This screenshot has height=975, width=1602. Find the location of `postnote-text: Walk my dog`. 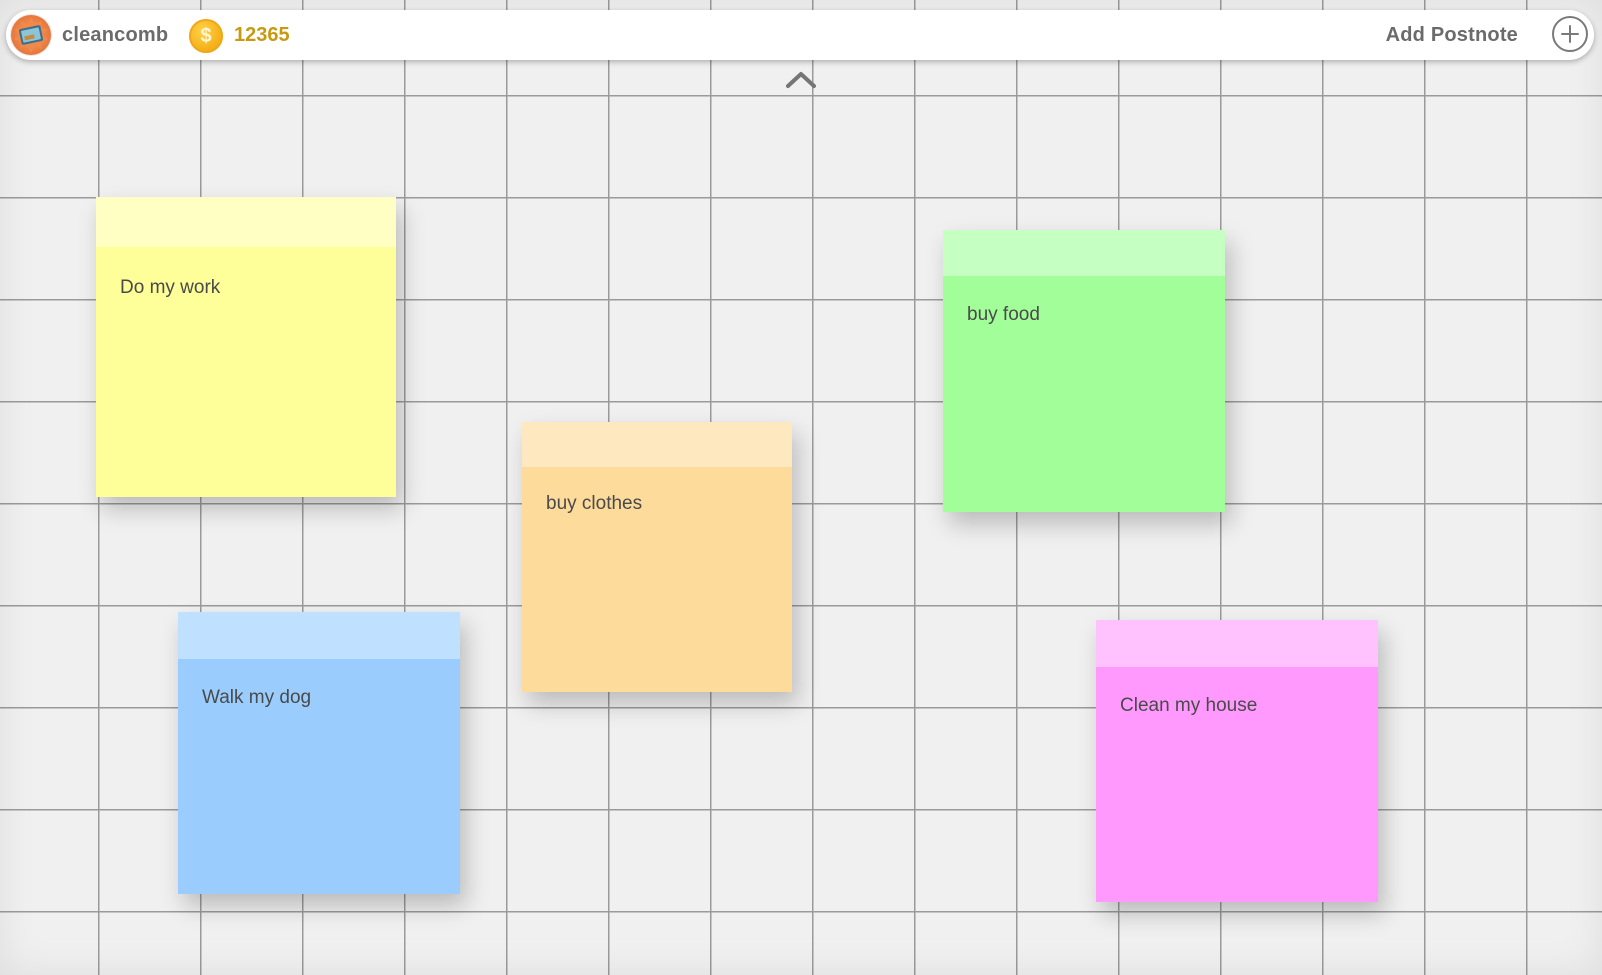

postnote-text: Walk my dog is located at coordinates (256, 698).